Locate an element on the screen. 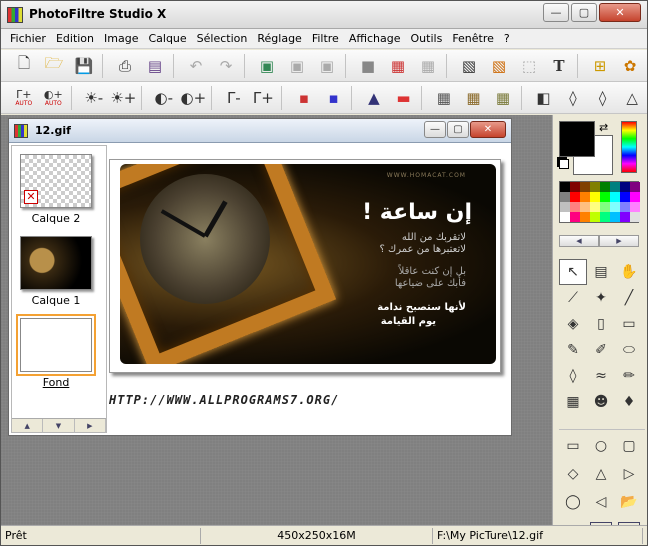 The width and height of the screenshot is (648, 546). menu-fenetre: Fenêtre is located at coordinates (473, 39).